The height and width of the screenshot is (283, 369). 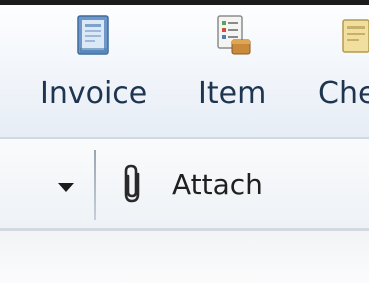 What do you see at coordinates (132, 183) in the screenshot?
I see `paperclip-icon` at bounding box center [132, 183].